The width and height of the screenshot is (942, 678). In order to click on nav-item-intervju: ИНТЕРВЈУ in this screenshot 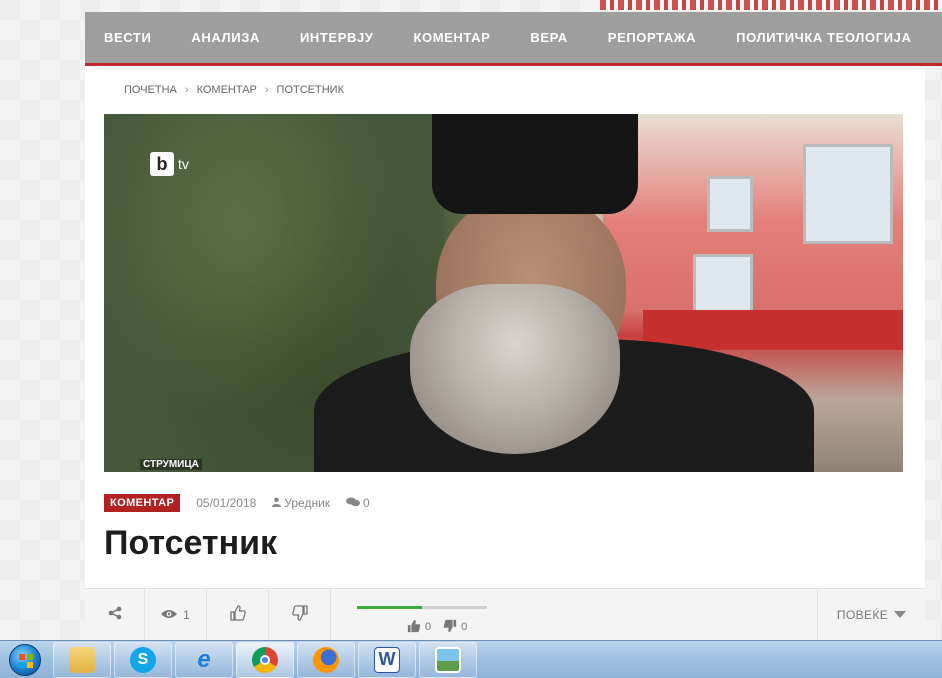, I will do `click(337, 37)`.